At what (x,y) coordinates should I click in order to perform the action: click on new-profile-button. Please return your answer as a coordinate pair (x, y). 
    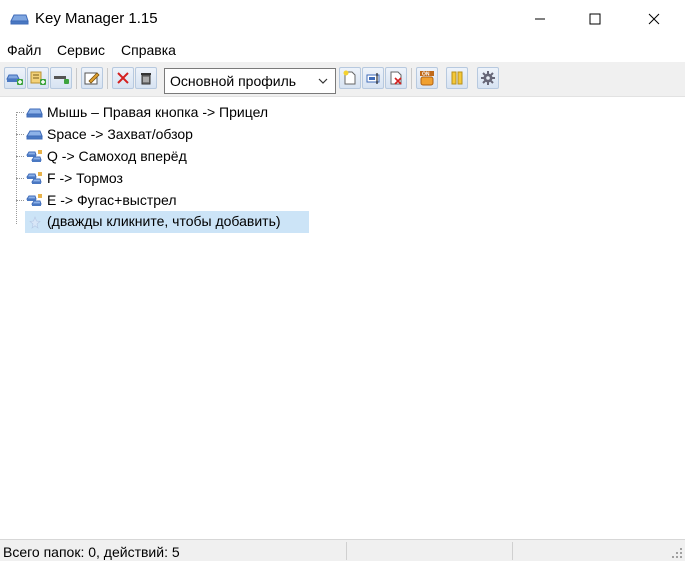
    Looking at the image, I should click on (350, 78).